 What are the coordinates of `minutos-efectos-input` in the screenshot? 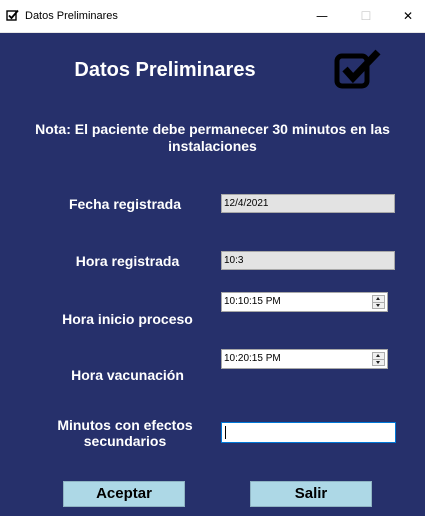 It's located at (308, 432).